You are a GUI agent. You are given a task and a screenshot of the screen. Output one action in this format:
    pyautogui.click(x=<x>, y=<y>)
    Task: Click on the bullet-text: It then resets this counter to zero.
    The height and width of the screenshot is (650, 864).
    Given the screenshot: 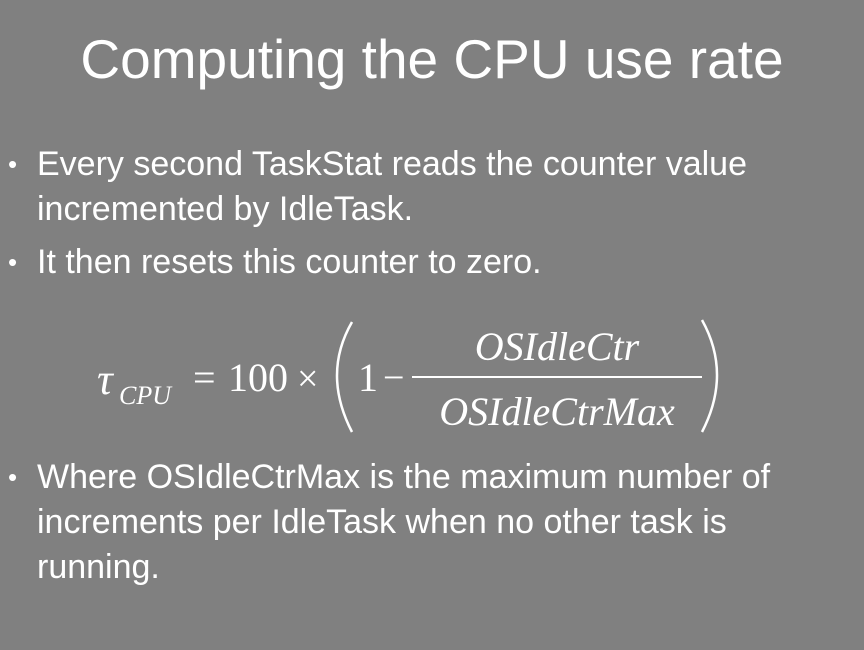 What is the action you would take?
    pyautogui.click(x=289, y=262)
    